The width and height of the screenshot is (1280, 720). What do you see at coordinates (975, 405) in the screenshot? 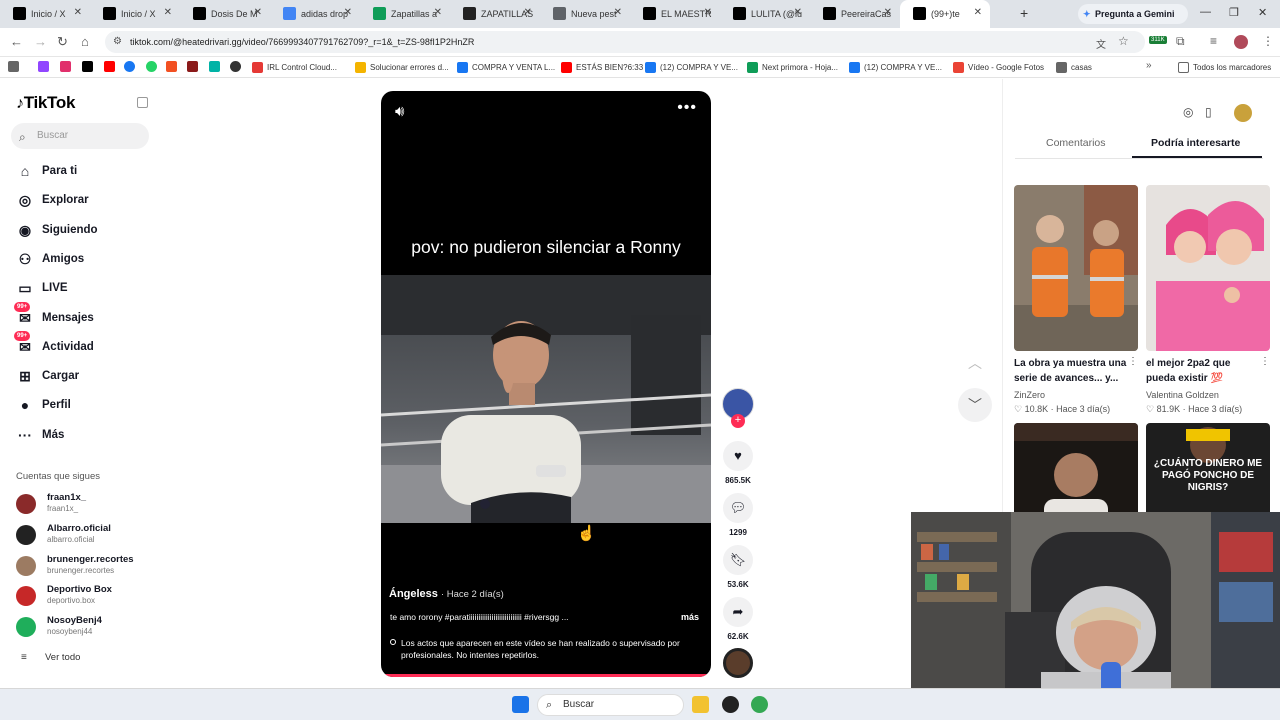
I see `next-video-button: ﹀` at bounding box center [975, 405].